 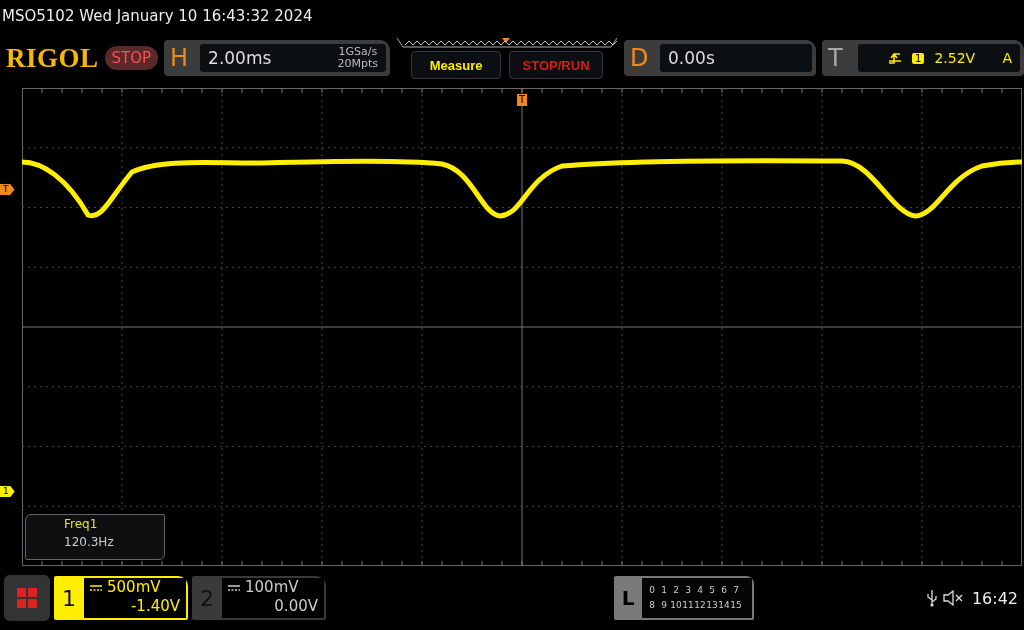 I want to click on horizontal-label: H, so click(x=180, y=58).